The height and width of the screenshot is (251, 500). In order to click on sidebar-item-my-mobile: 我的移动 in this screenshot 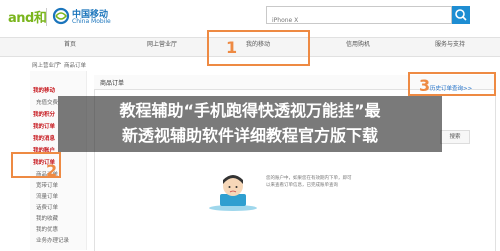, I will do `click(44, 90)`.